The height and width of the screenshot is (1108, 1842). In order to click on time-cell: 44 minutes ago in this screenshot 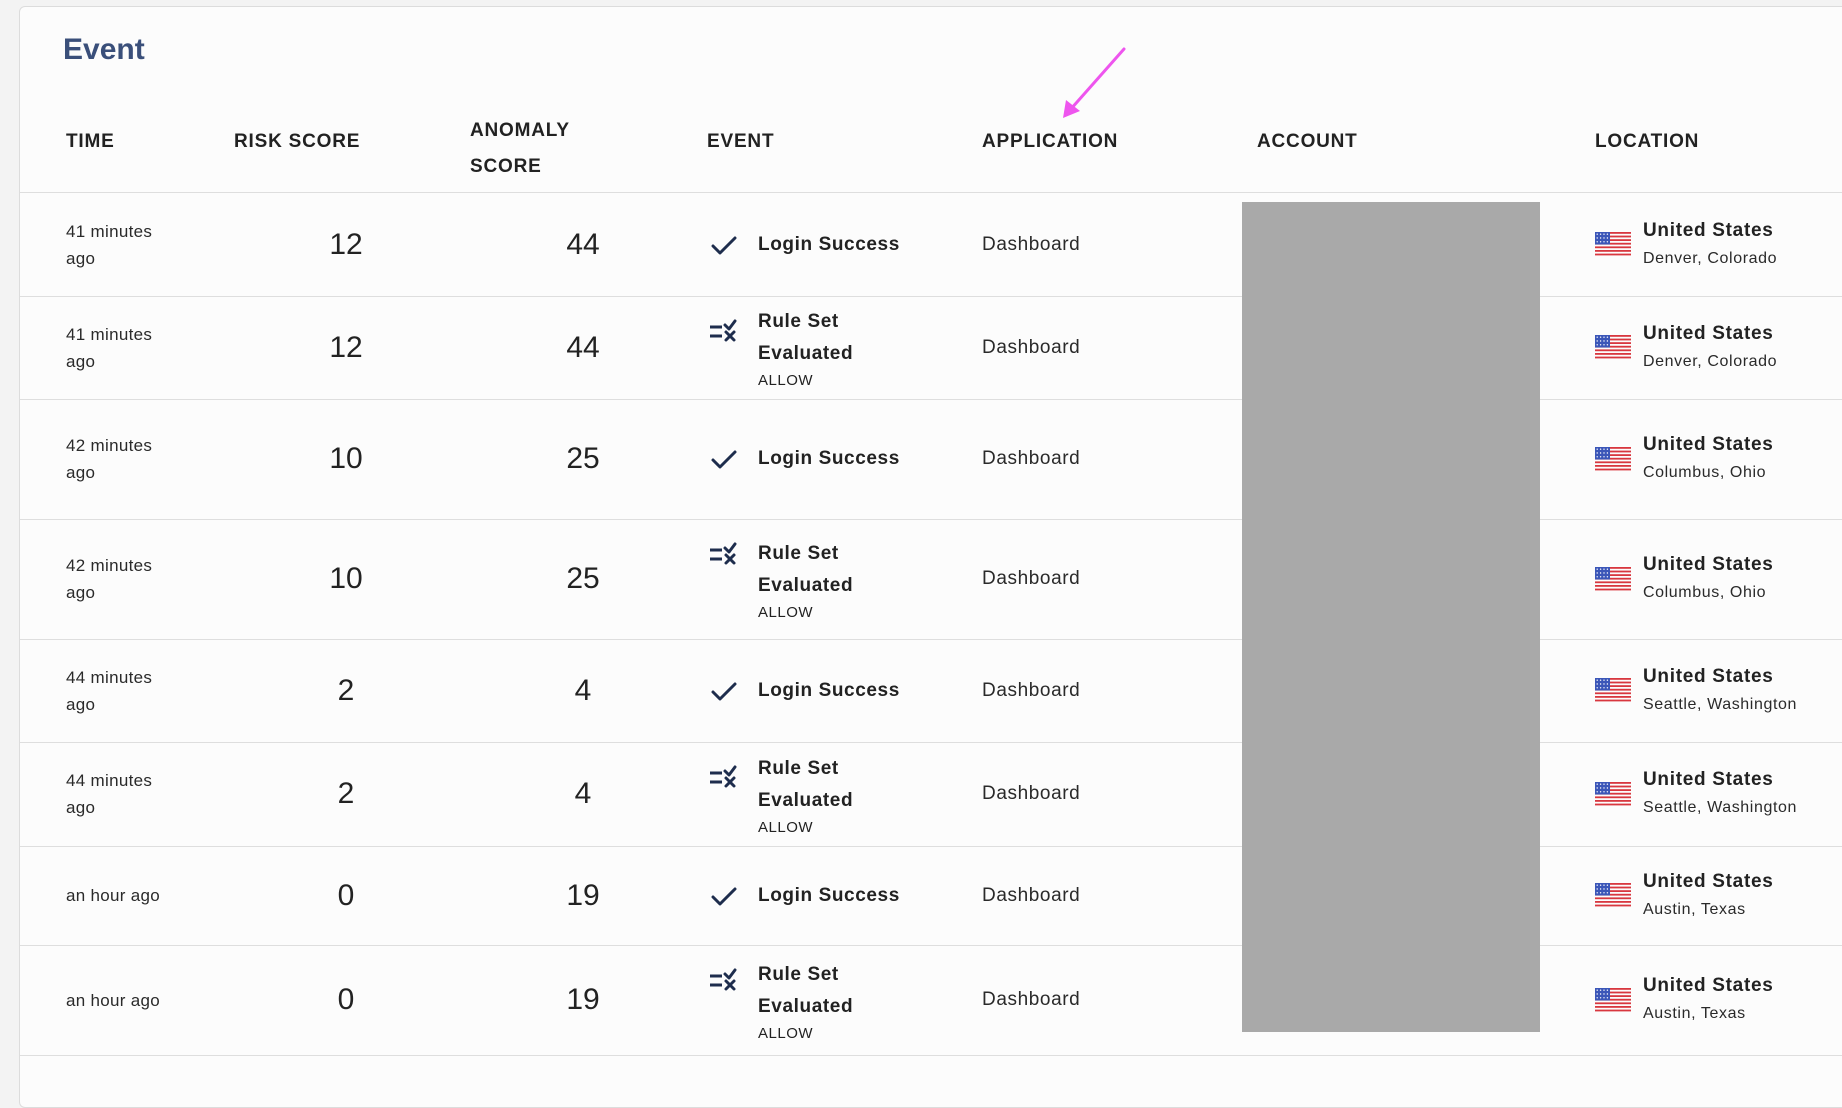, I will do `click(131, 794)`.